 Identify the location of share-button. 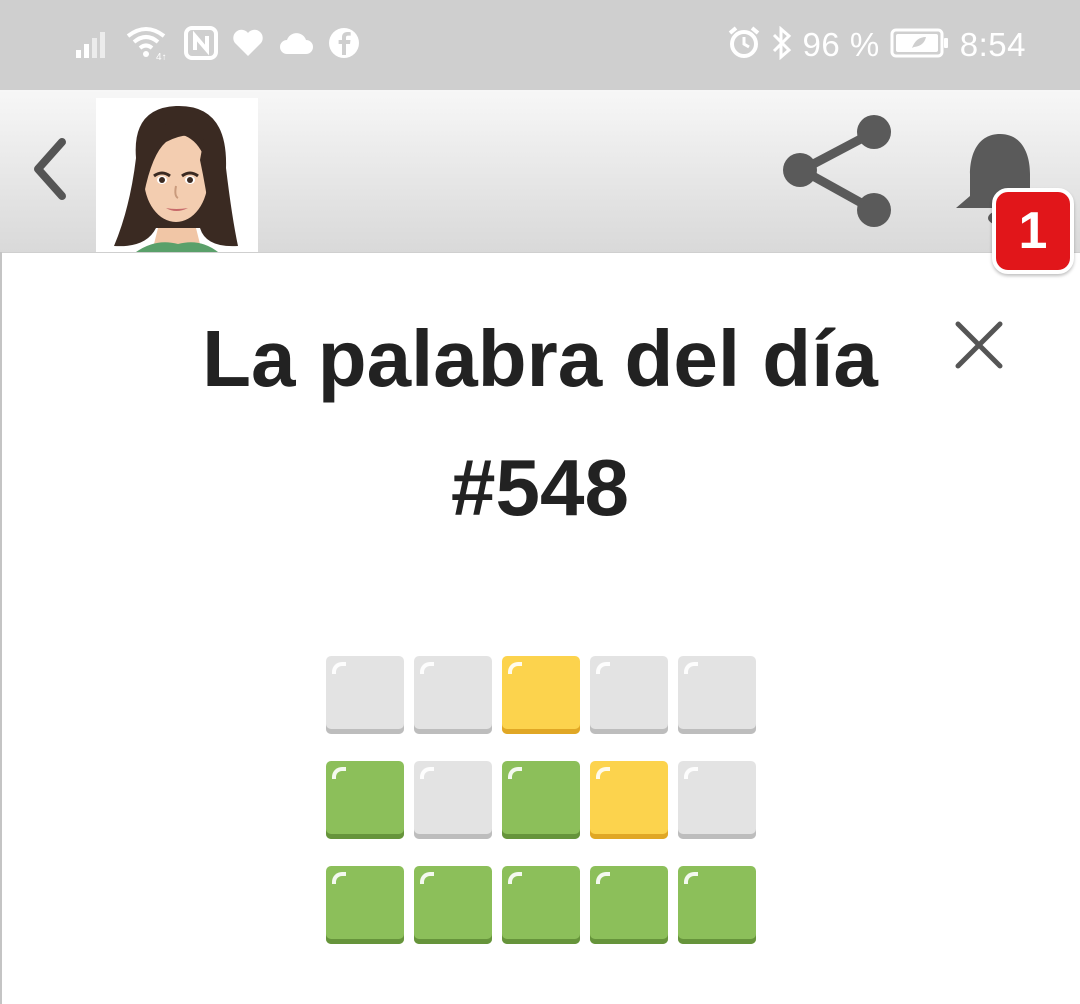
(837, 169).